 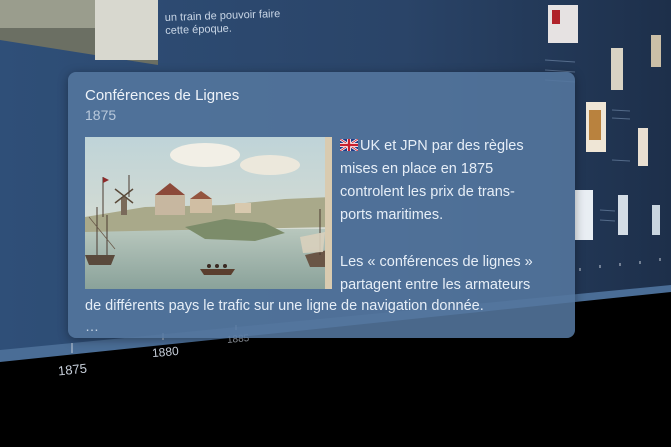 What do you see at coordinates (165, 352) in the screenshot?
I see `axis-year-label: 1880` at bounding box center [165, 352].